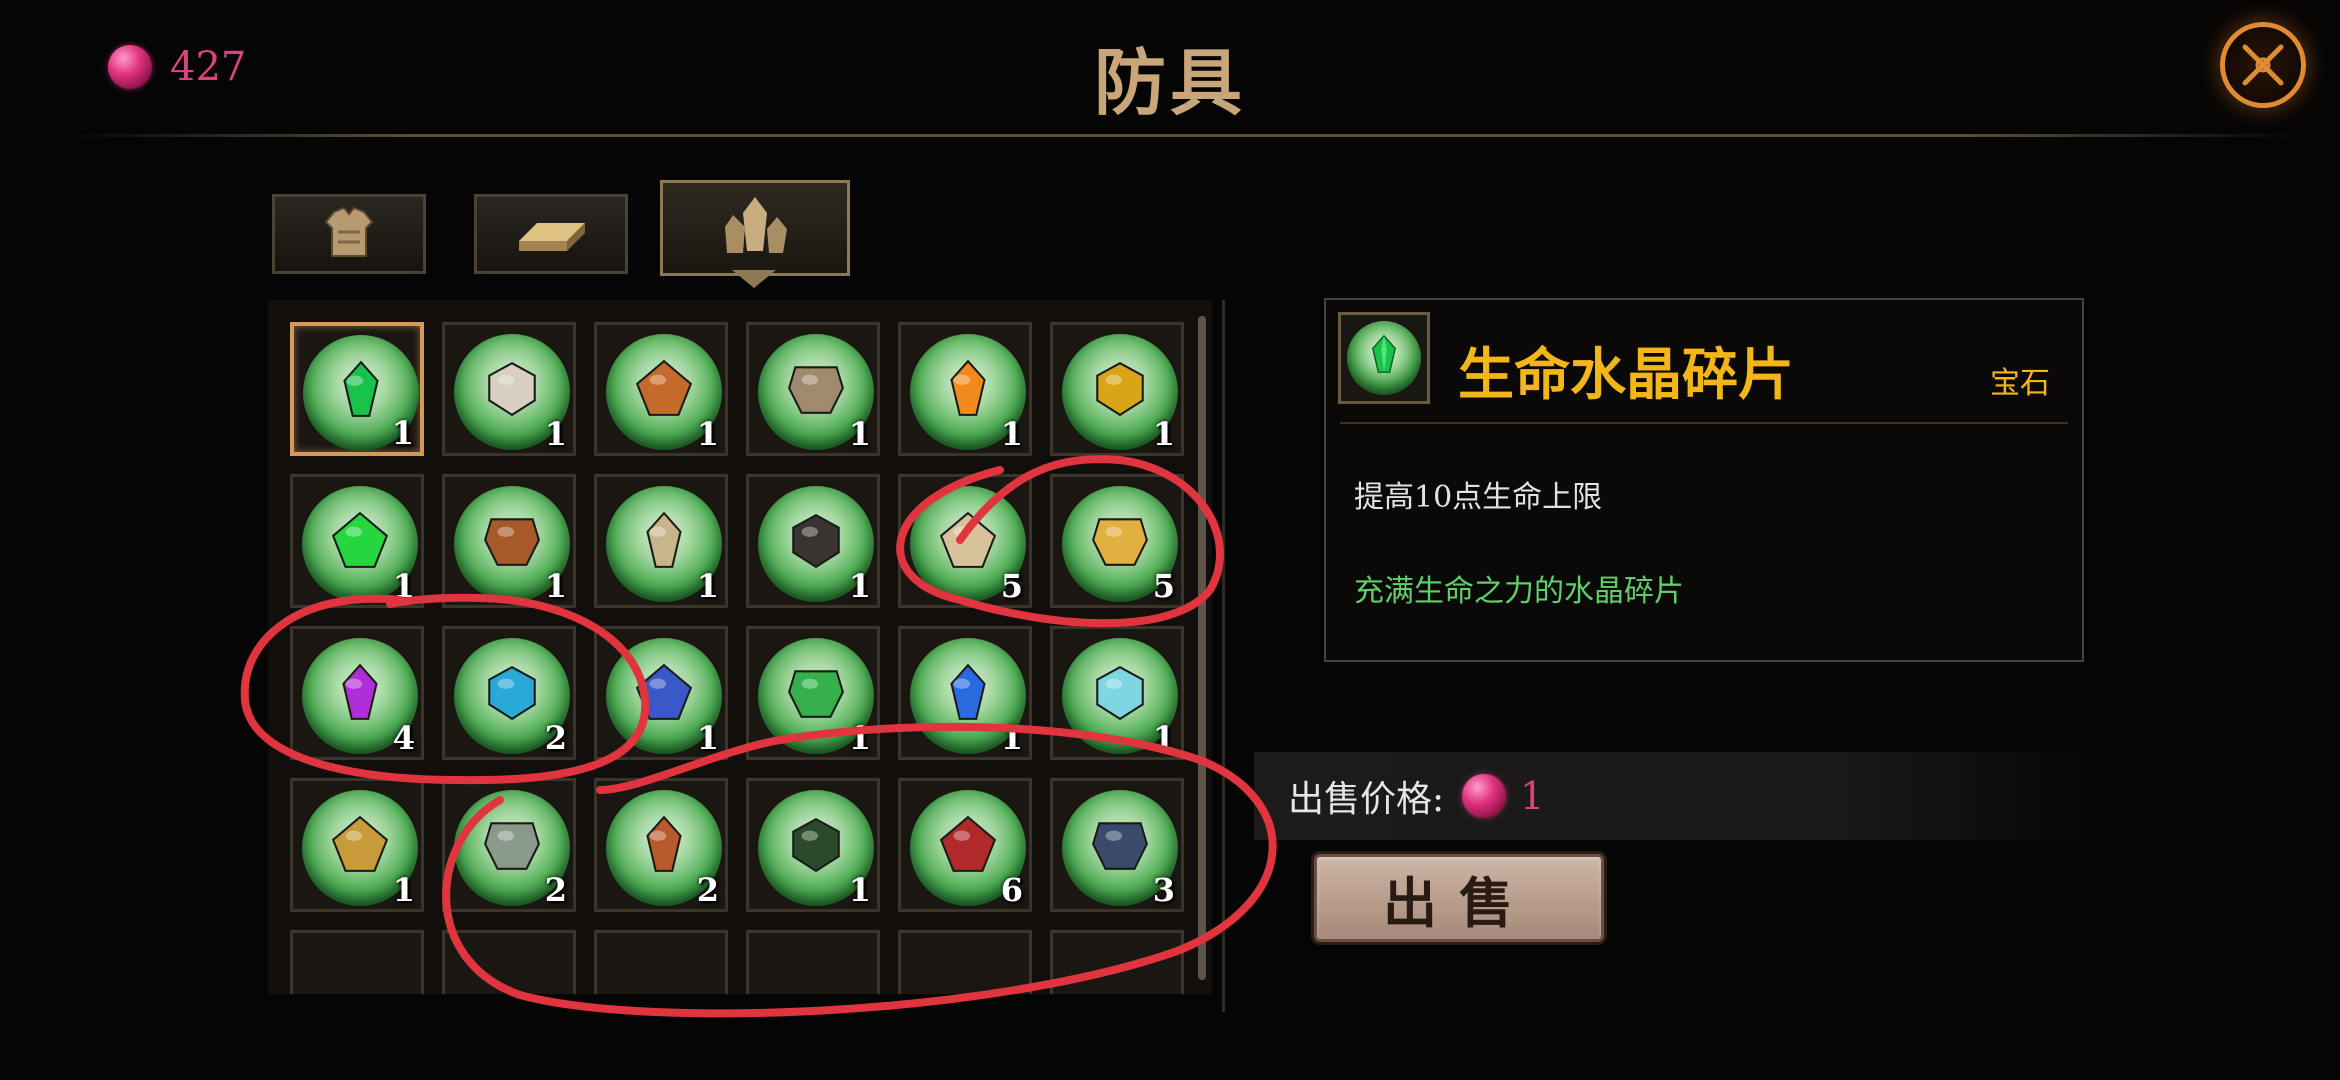  I want to click on parchment-icon, so click(664, 539).